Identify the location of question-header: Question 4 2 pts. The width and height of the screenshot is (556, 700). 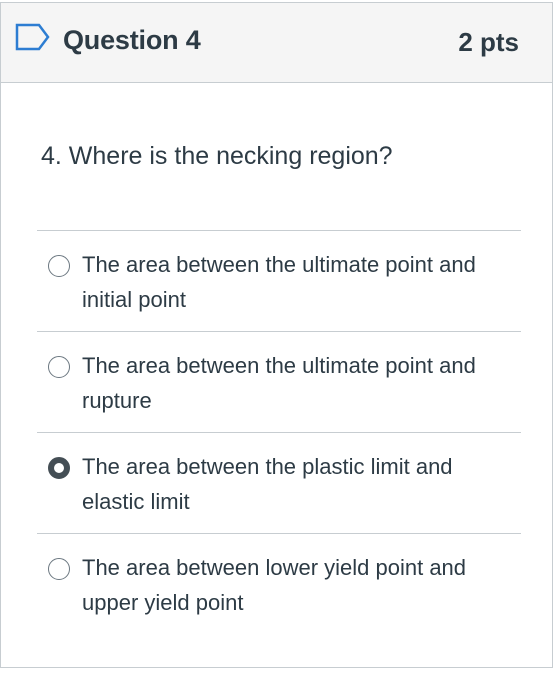
(276, 43).